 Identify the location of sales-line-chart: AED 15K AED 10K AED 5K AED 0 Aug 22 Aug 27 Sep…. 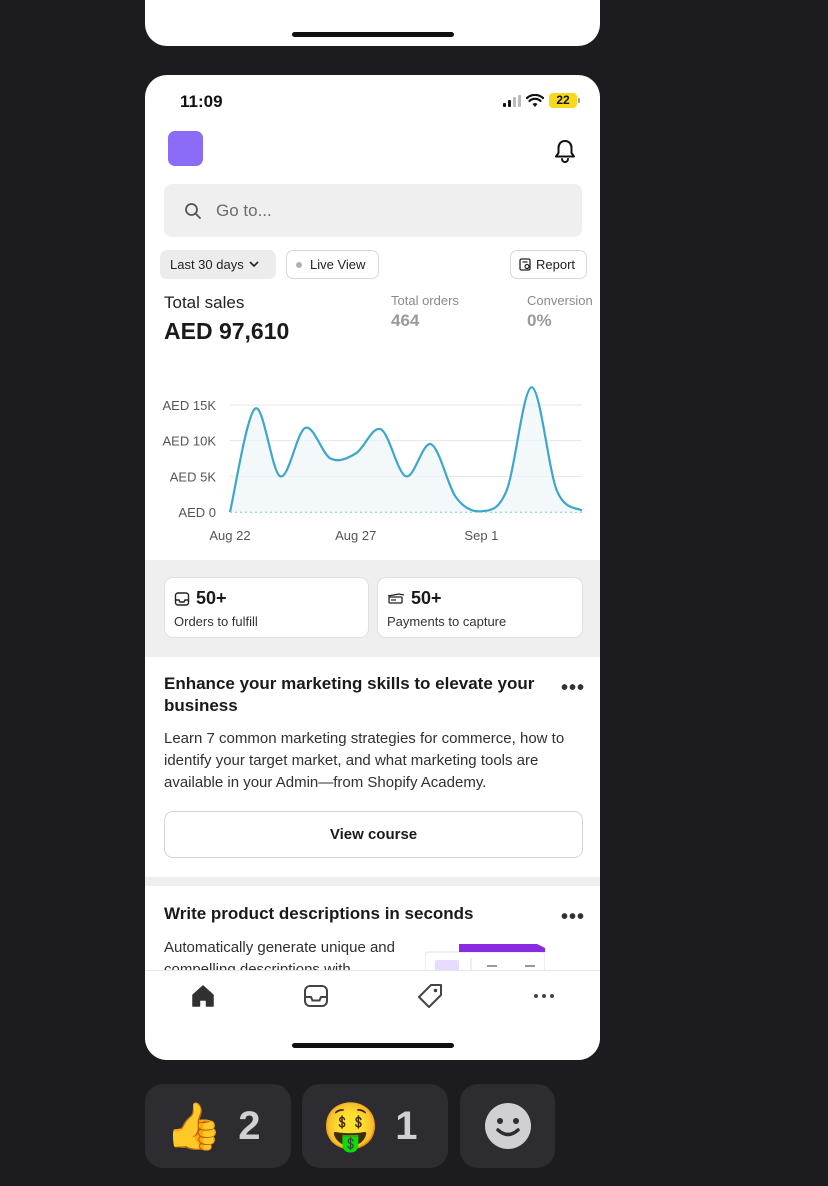
(372, 465).